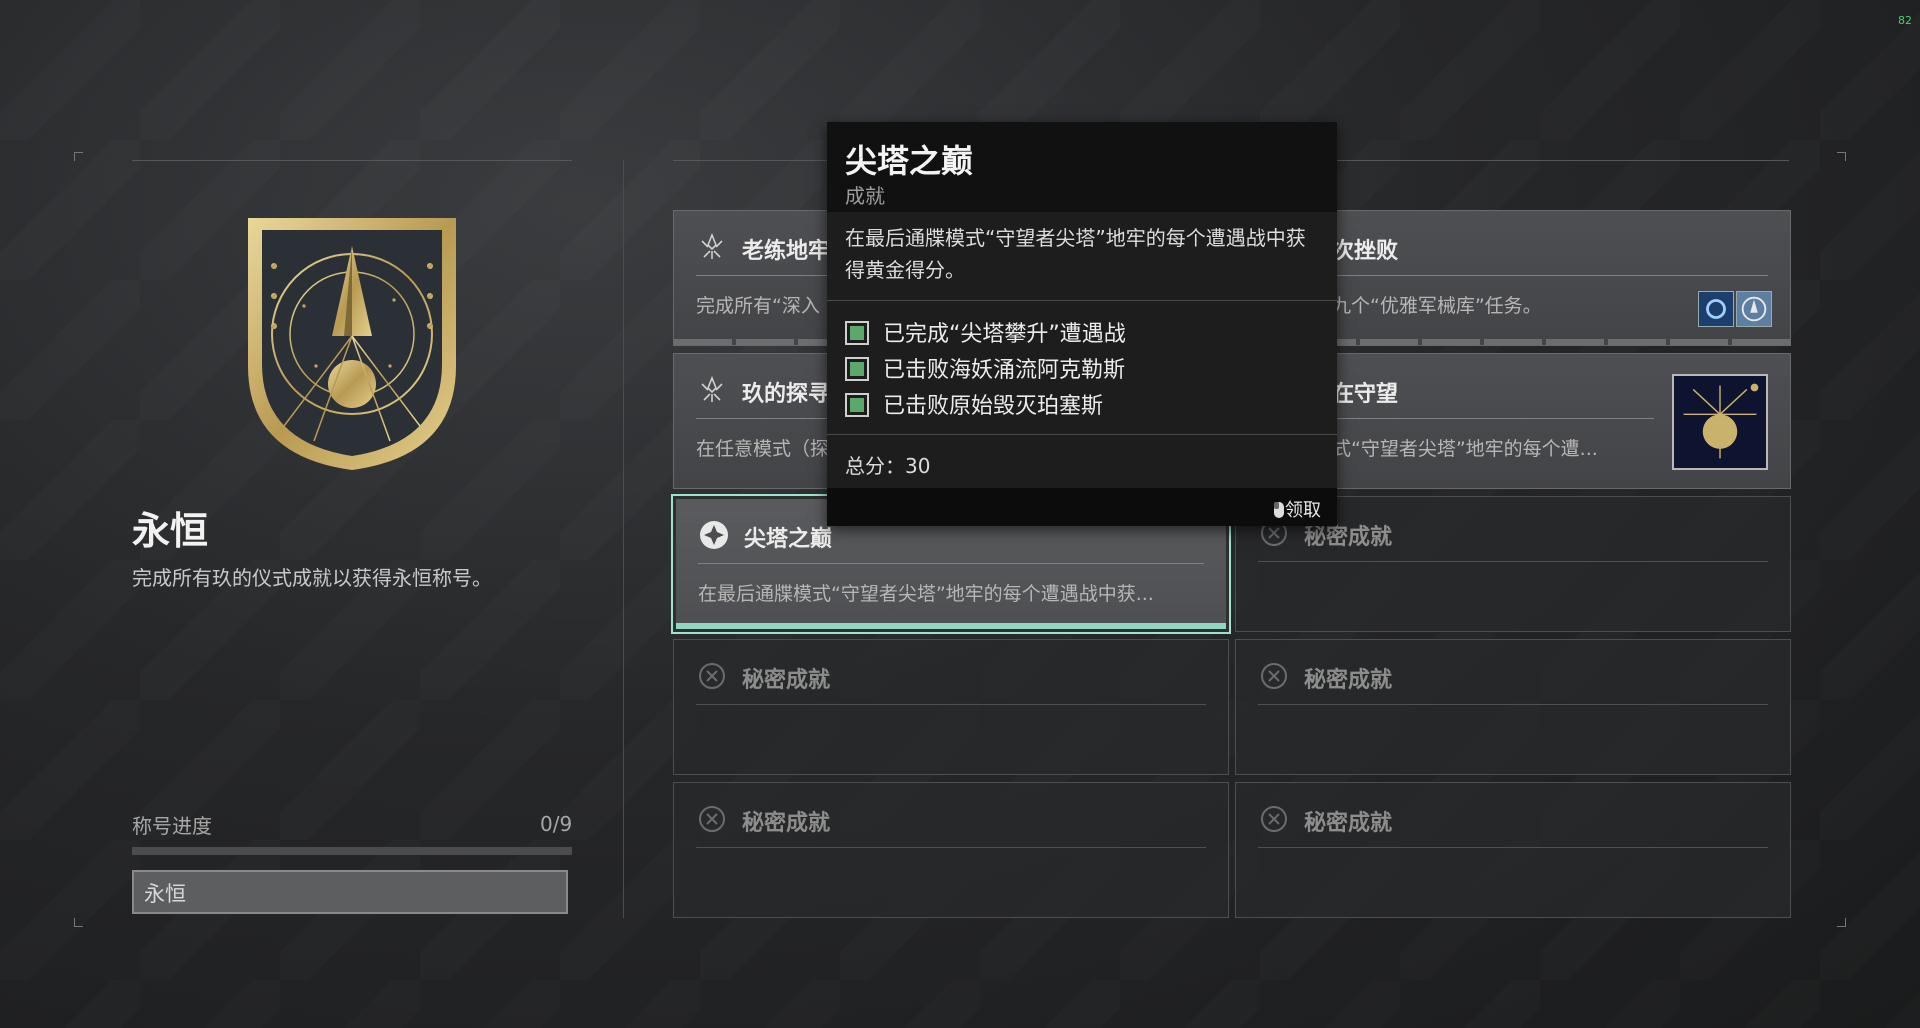  I want to click on achievement-title: 次挫败, so click(1365, 251).